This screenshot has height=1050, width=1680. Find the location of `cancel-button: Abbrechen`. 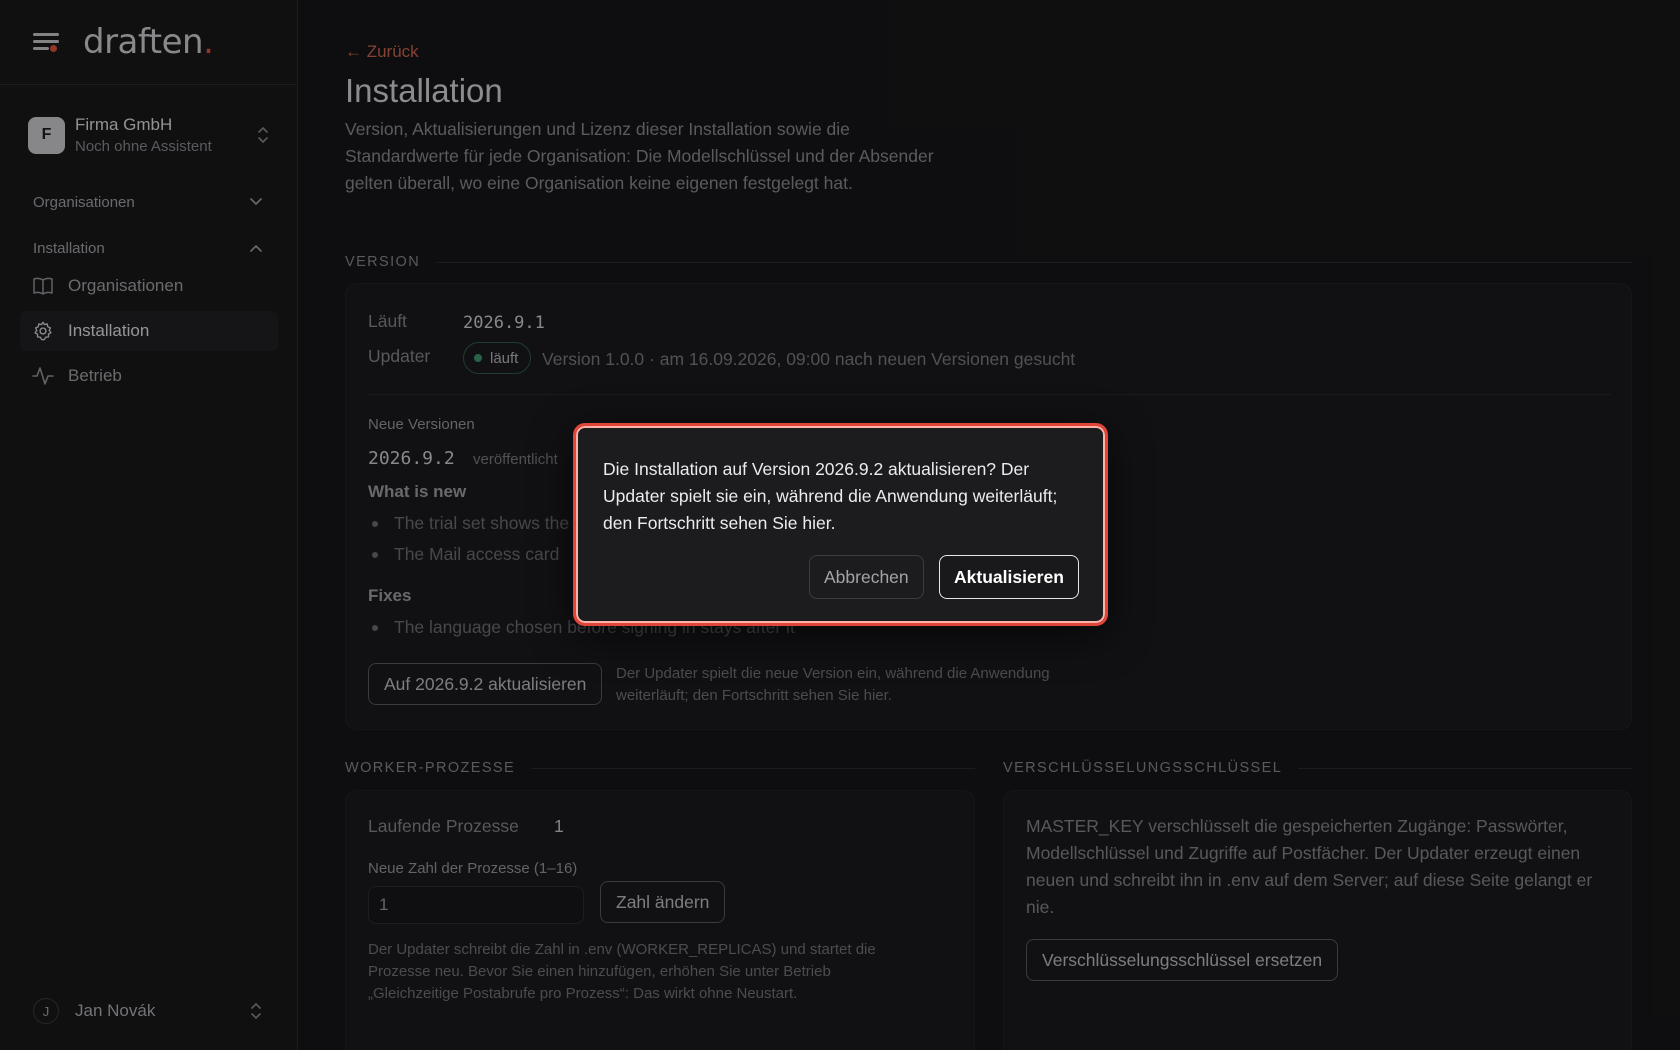

cancel-button: Abbrechen is located at coordinates (866, 577).